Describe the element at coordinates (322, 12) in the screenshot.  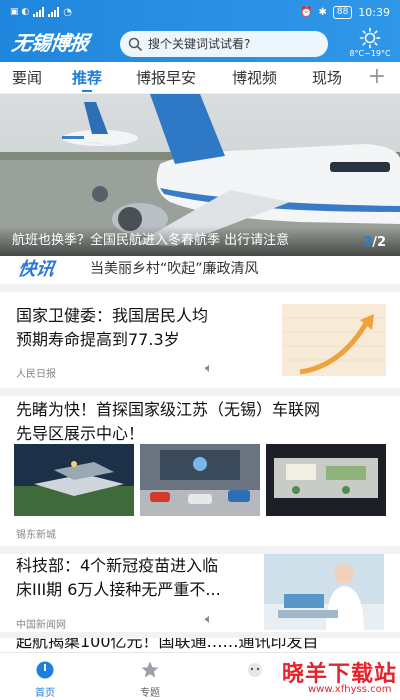
I see `bluetooth-icon: ✱` at that location.